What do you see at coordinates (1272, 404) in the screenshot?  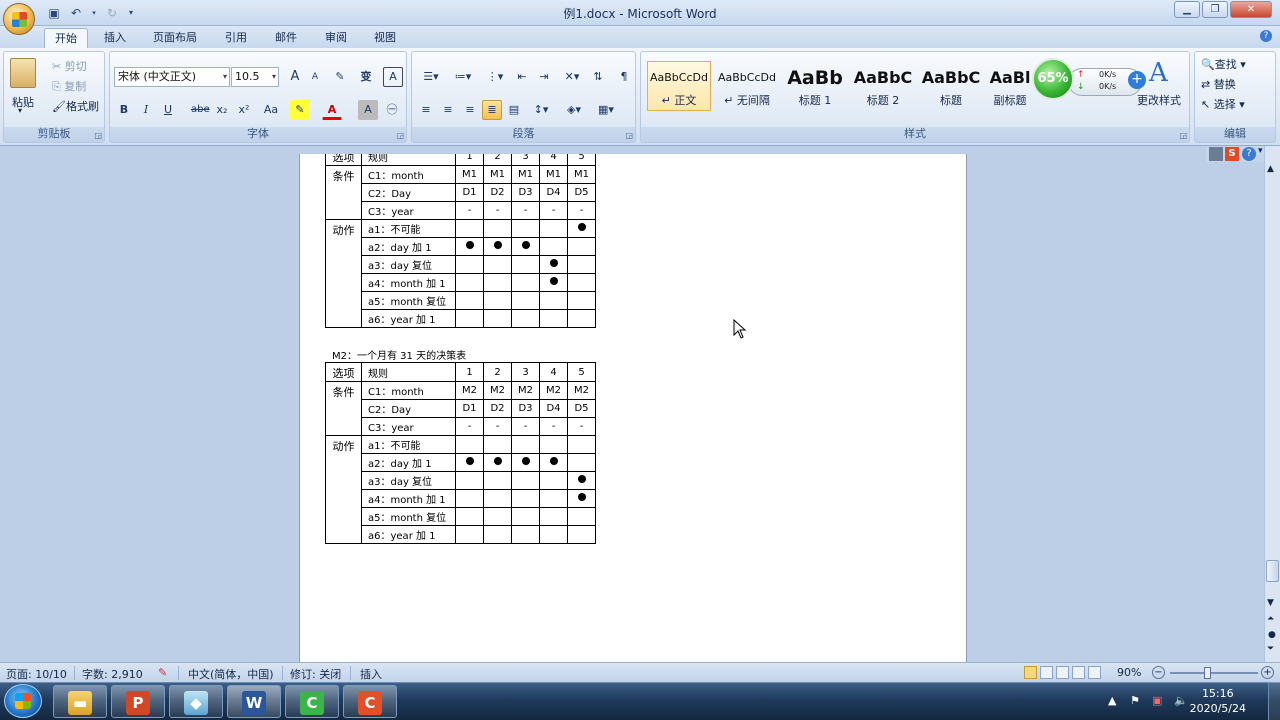 I see `vertical-scrollbar: ▲ ▼ ⏶ ● ⏷` at bounding box center [1272, 404].